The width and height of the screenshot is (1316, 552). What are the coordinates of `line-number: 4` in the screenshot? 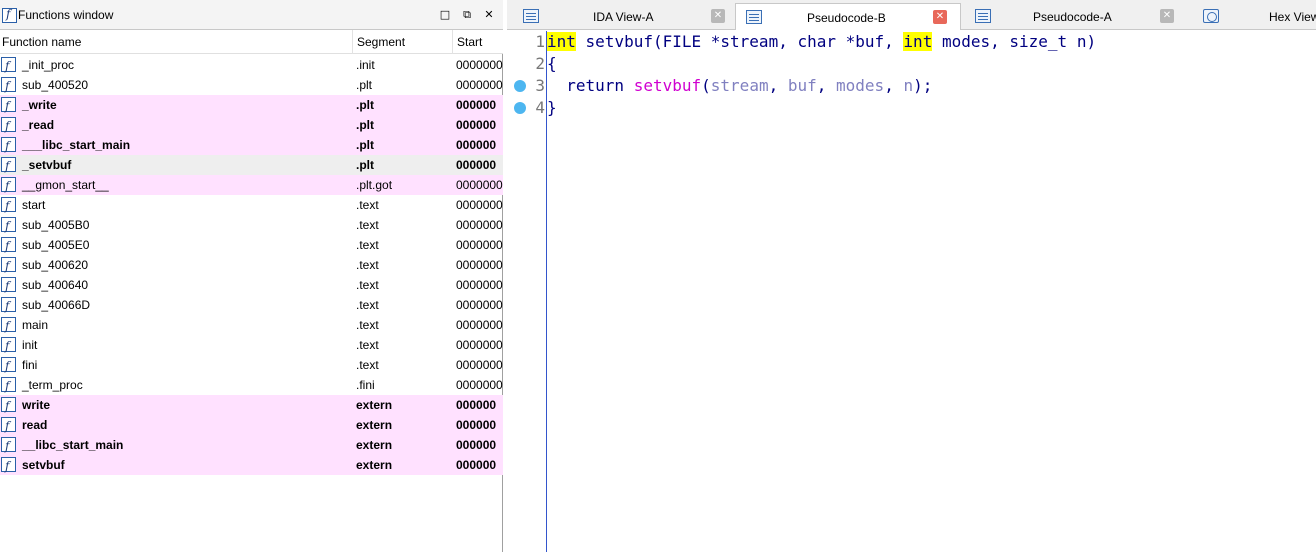 It's located at (540, 107).